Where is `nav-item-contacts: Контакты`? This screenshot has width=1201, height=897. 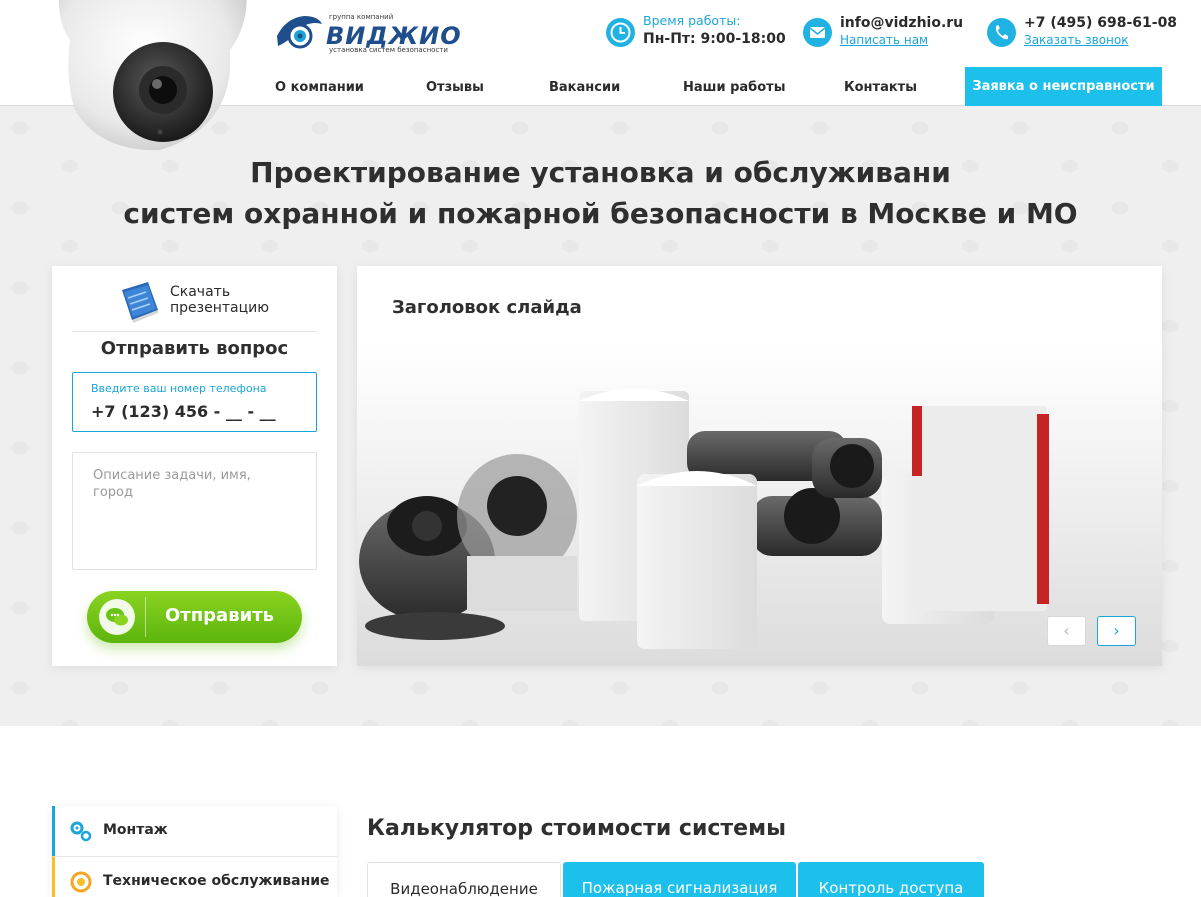 nav-item-contacts: Контакты is located at coordinates (880, 87).